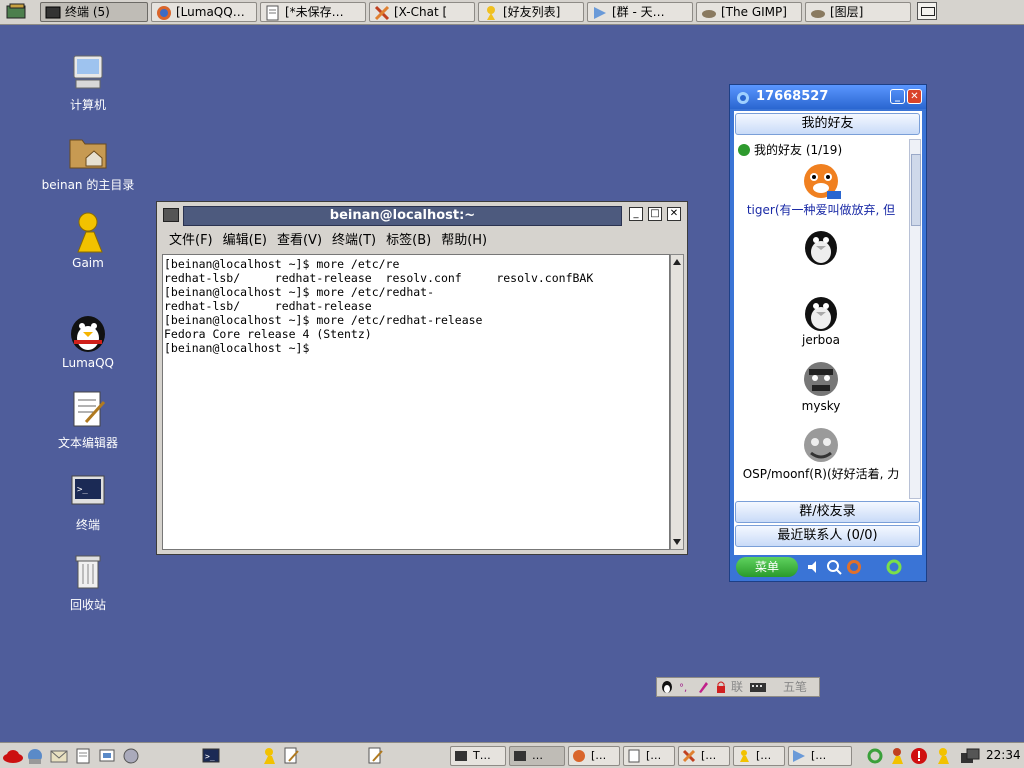  What do you see at coordinates (709, 13) in the screenshot?
I see `gimp-icon` at bounding box center [709, 13].